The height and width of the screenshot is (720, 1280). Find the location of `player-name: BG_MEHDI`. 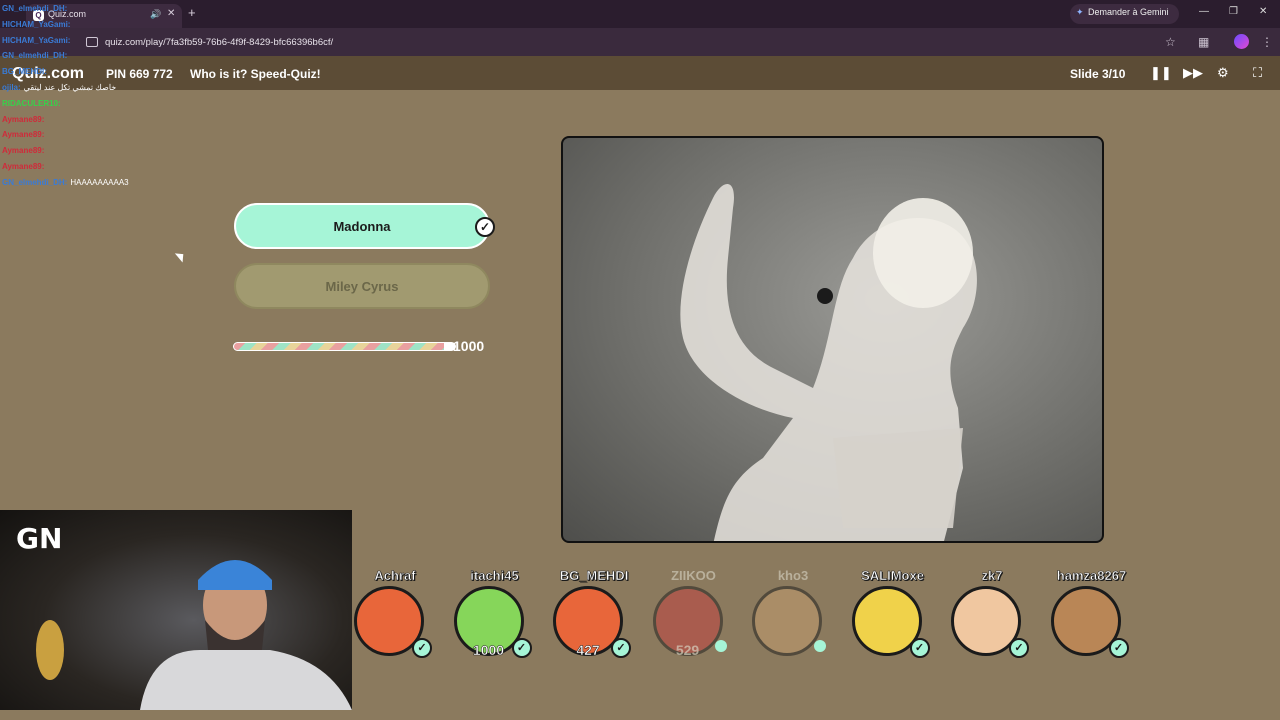

player-name: BG_MEHDI is located at coordinates (594, 576).